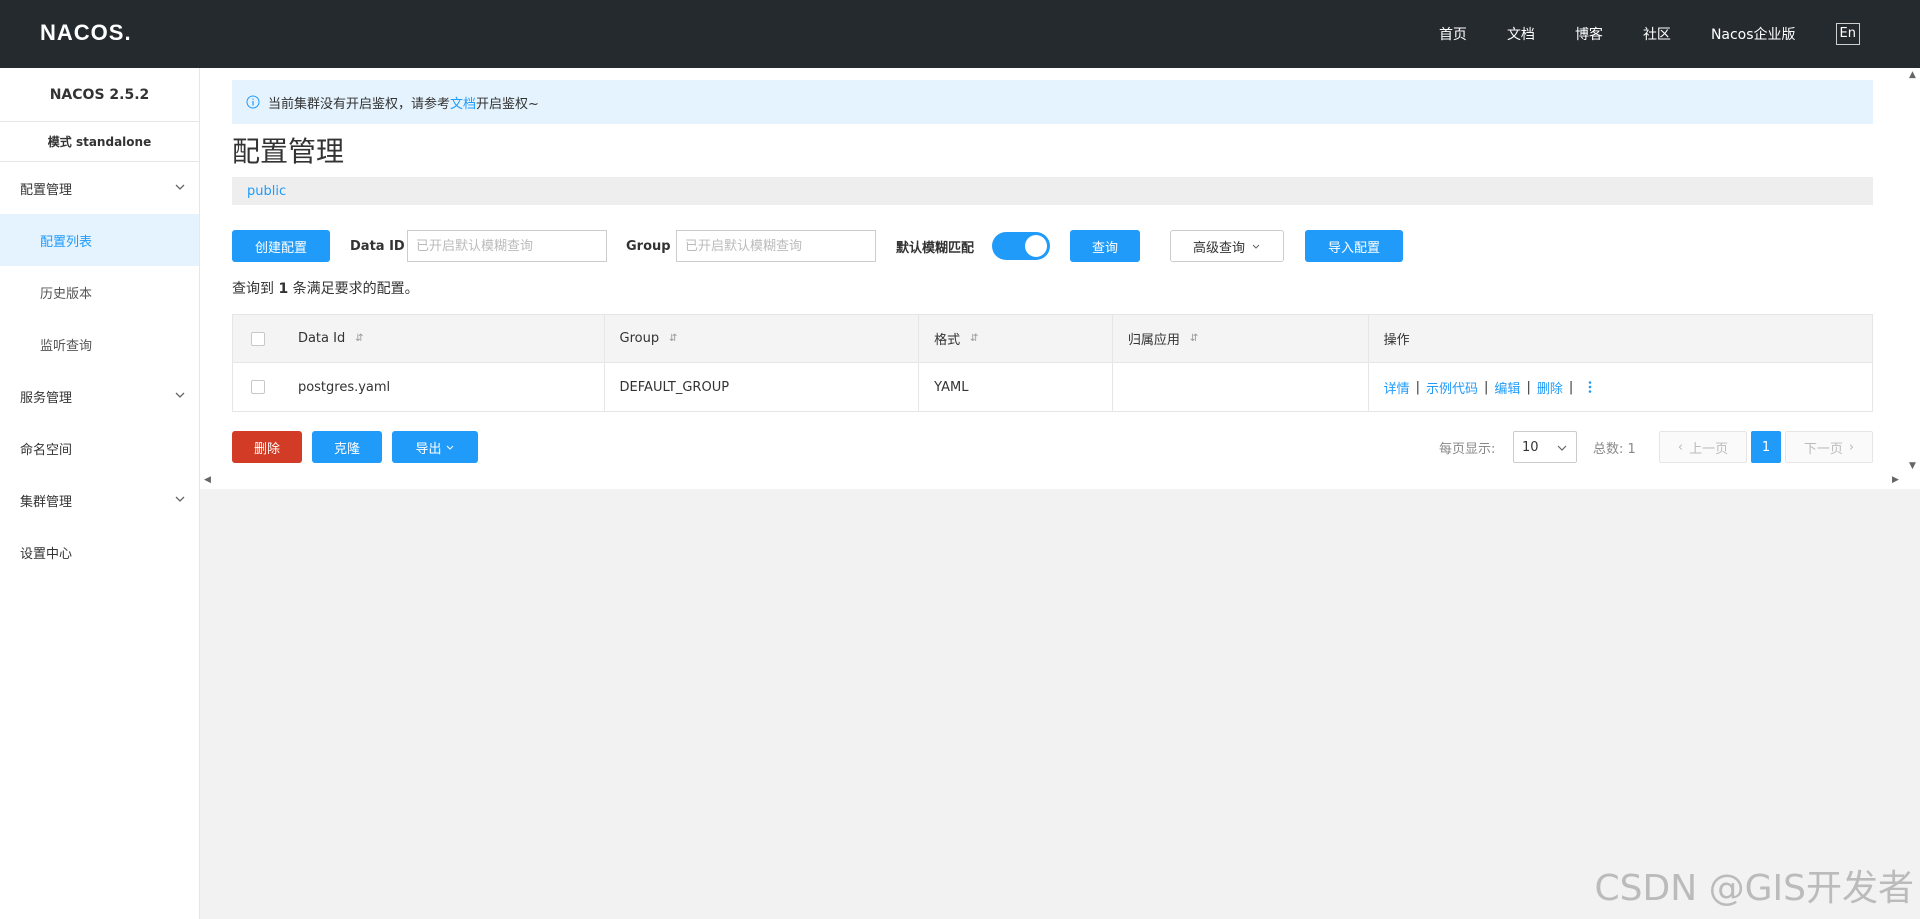 The image size is (1920, 919). Describe the element at coordinates (86, 33) in the screenshot. I see `nacos-logo: NACOS.` at that location.